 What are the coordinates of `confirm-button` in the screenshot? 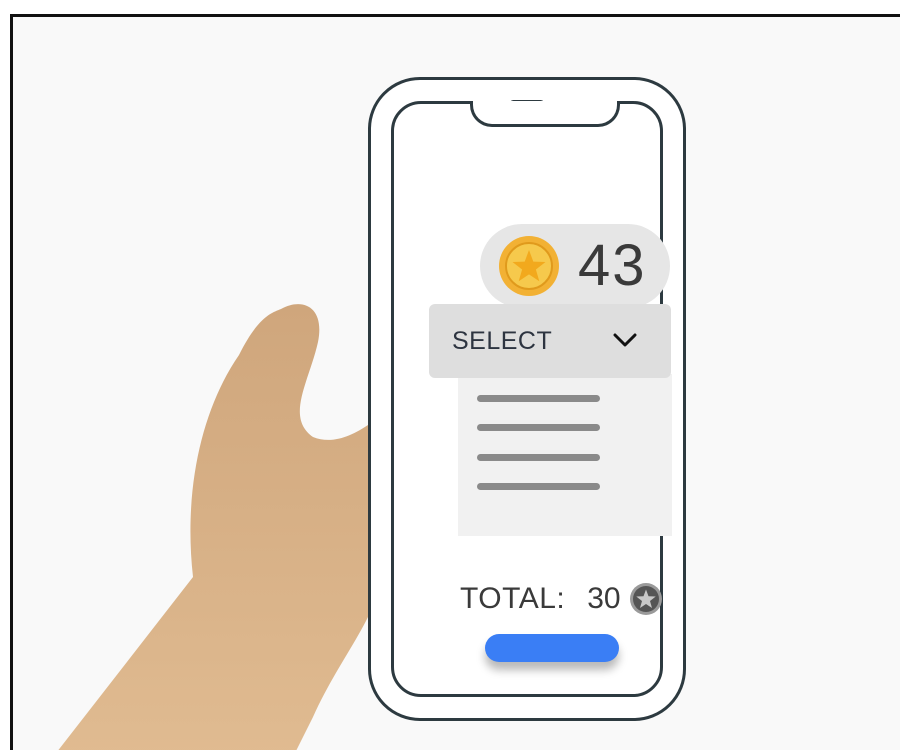 It's located at (552, 648).